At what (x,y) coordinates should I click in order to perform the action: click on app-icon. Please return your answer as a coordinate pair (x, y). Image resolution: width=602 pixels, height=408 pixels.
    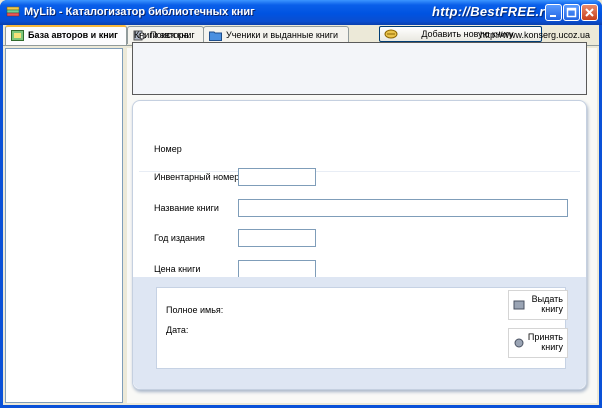
    Looking at the image, I should click on (13, 11).